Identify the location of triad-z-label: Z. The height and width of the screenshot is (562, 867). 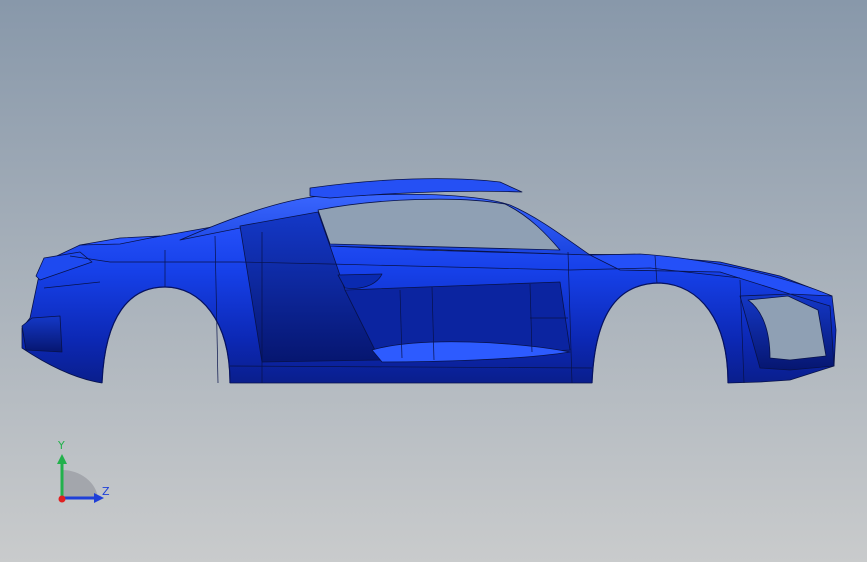
(106, 491).